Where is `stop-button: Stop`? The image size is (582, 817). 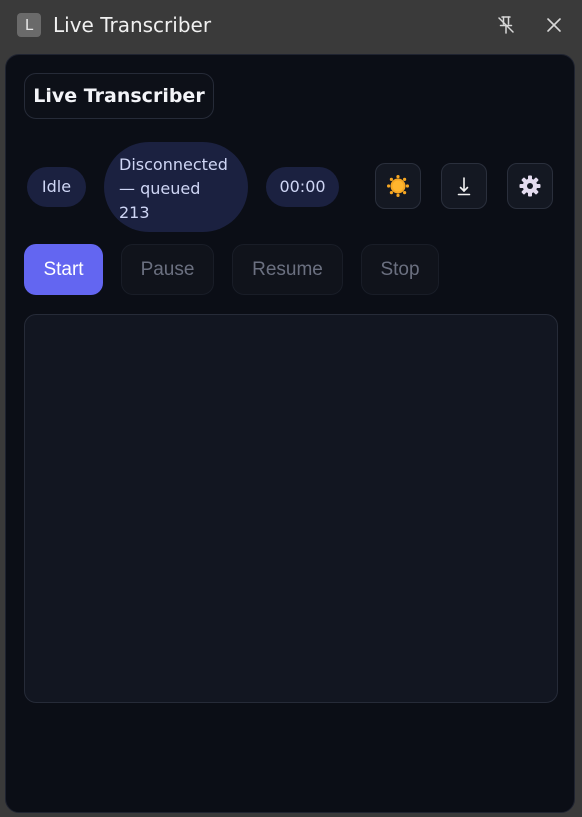
stop-button: Stop is located at coordinates (400, 269).